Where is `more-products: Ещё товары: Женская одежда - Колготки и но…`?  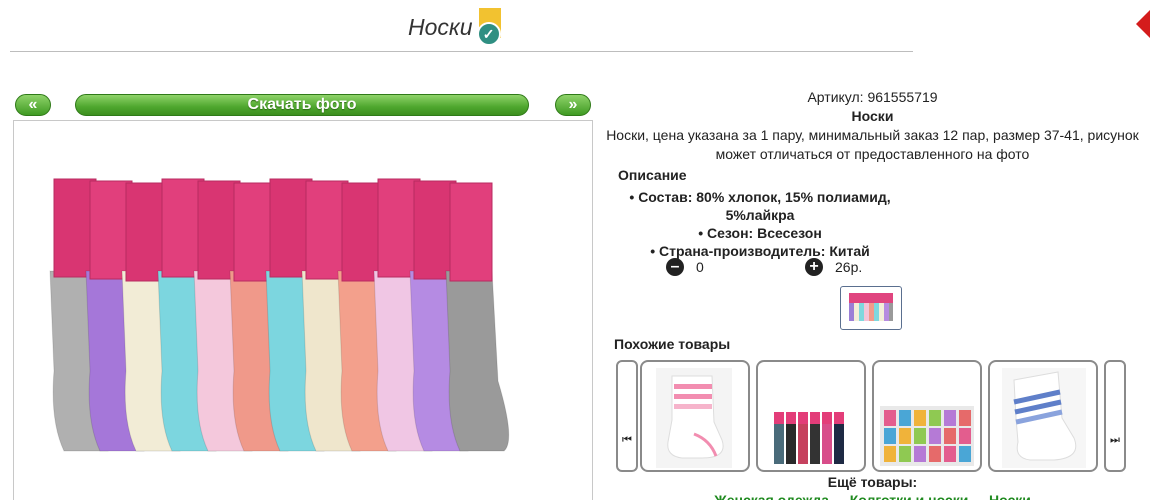 more-products: Ещё товары: Женская одежда - Колготки и но… is located at coordinates (872, 486).